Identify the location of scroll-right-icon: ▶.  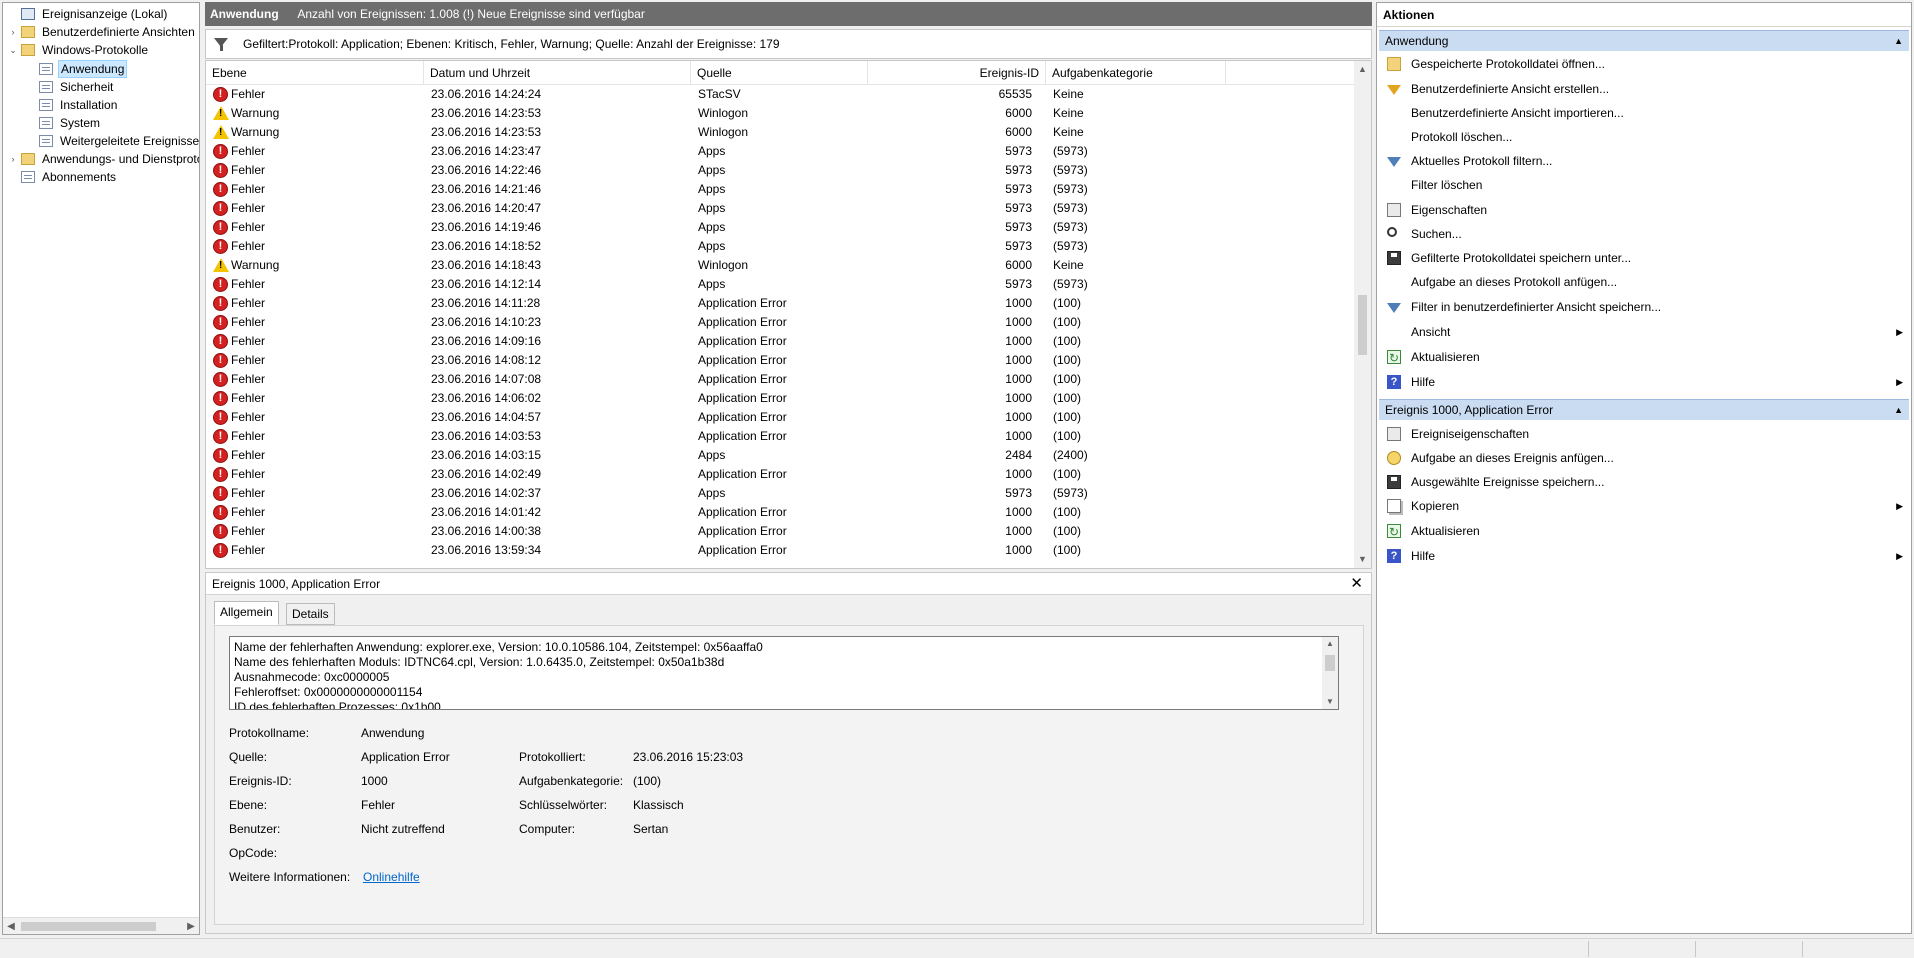
(191, 926).